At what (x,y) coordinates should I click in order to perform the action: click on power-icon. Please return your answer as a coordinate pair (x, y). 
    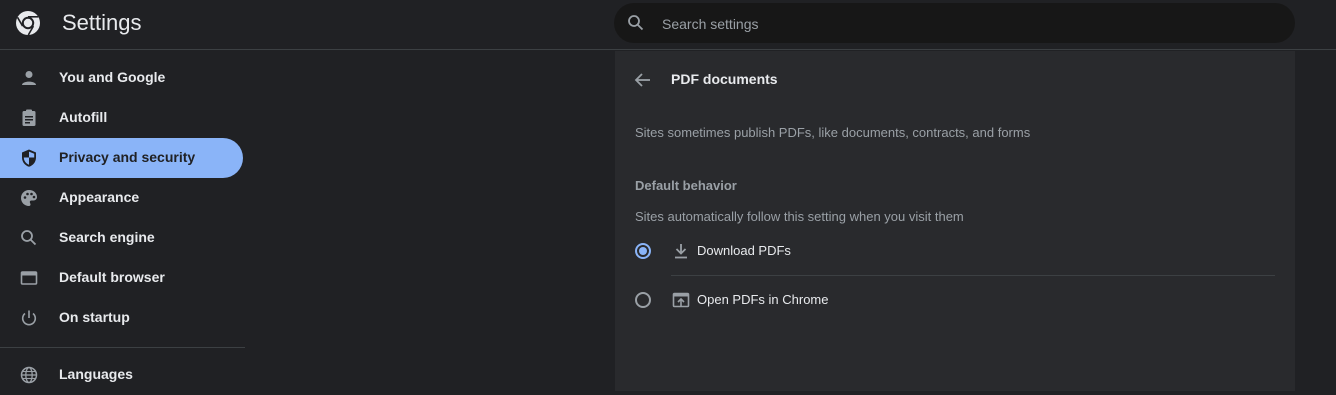
    Looking at the image, I should click on (29, 318).